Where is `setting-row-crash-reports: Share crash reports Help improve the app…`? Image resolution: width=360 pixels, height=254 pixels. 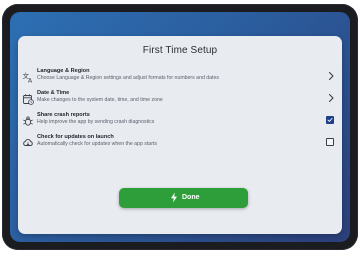 setting-row-crash-reports: Share crash reports Help improve the app… is located at coordinates (180, 122).